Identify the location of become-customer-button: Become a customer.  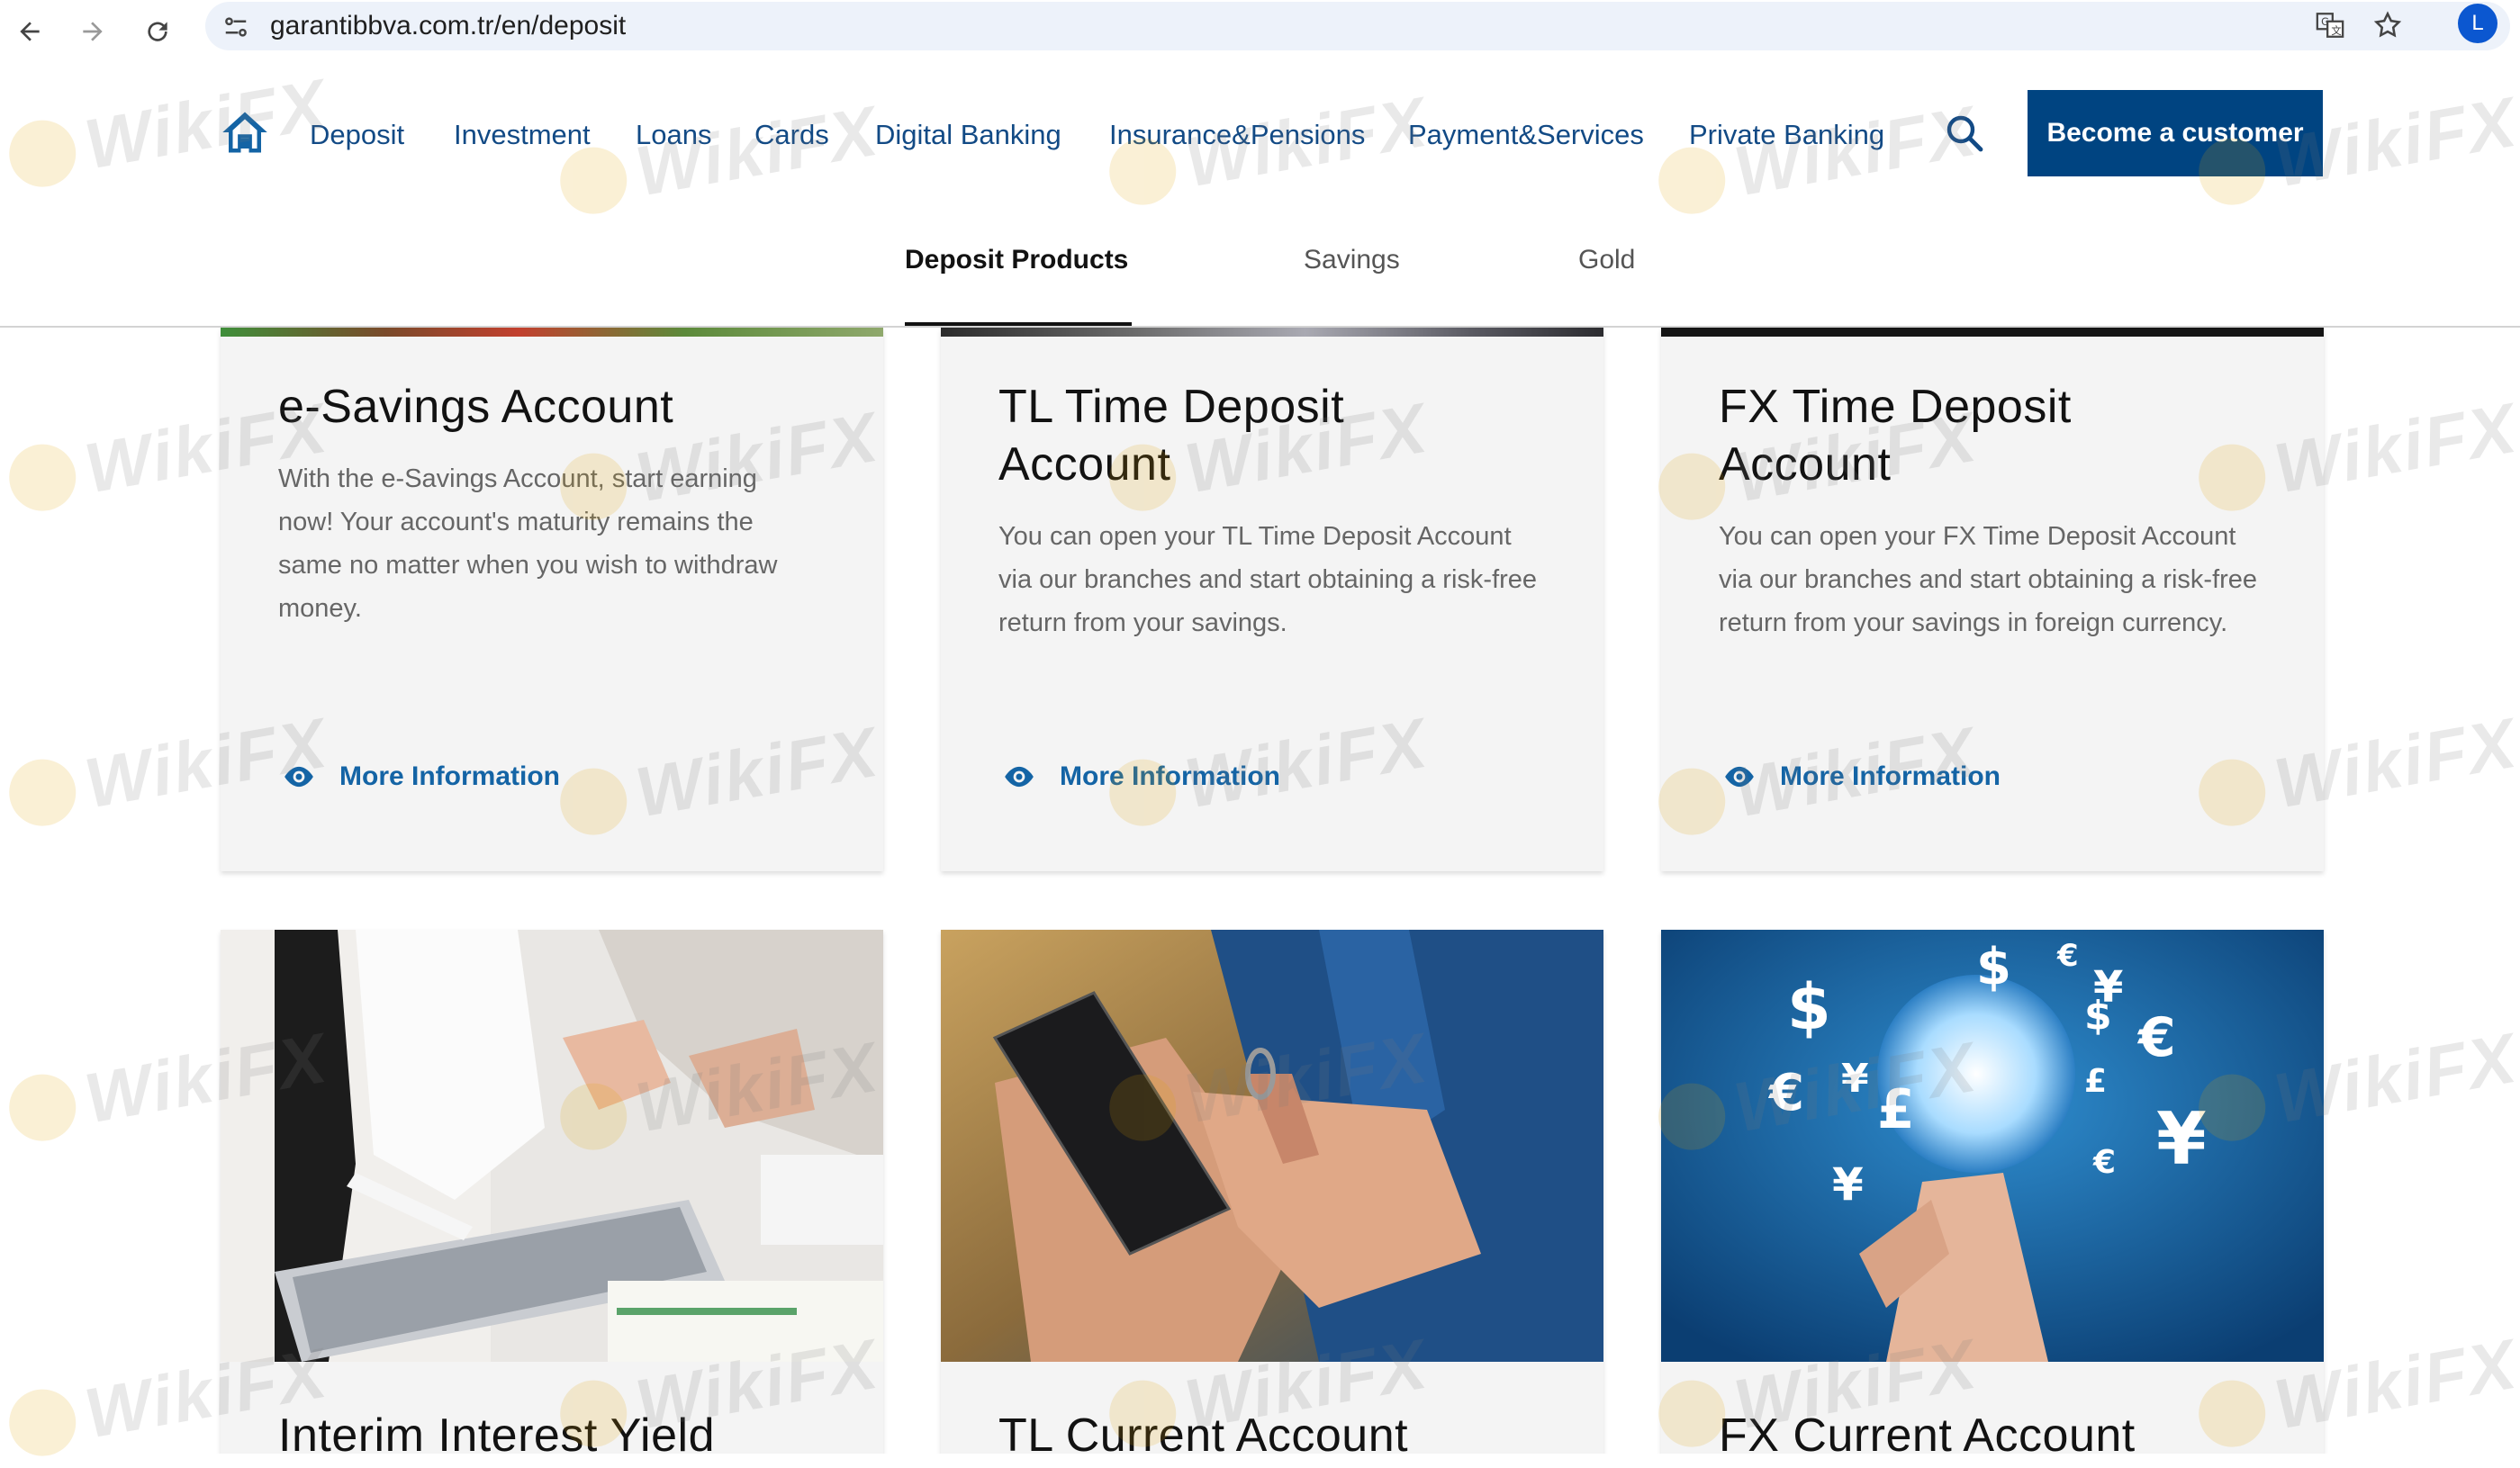
(2175, 133).